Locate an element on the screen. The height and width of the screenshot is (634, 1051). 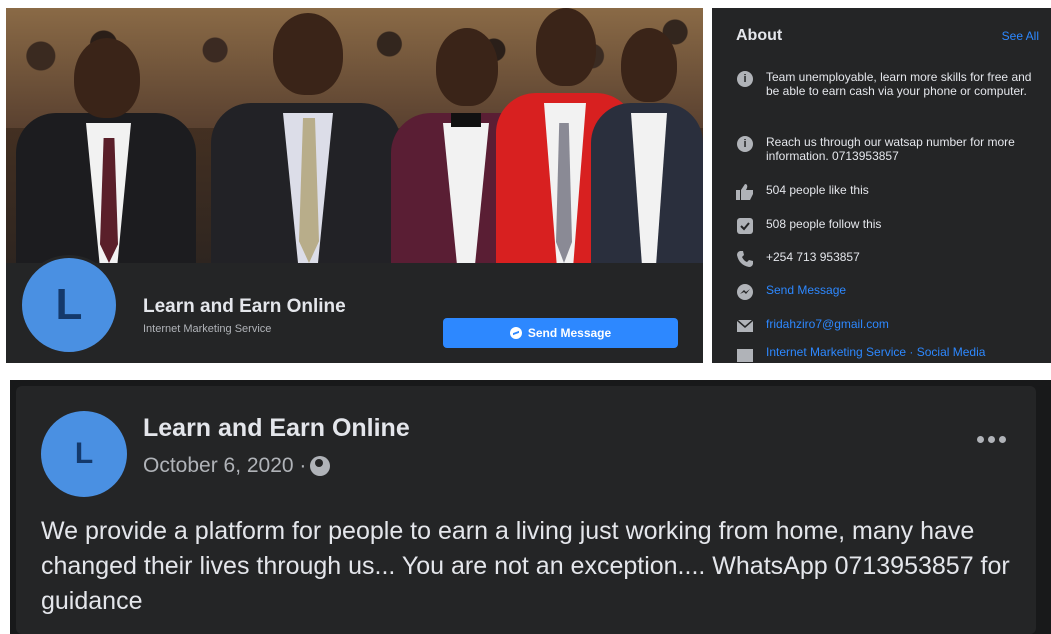
post-author-name: Learn and Earn Online is located at coordinates (276, 428).